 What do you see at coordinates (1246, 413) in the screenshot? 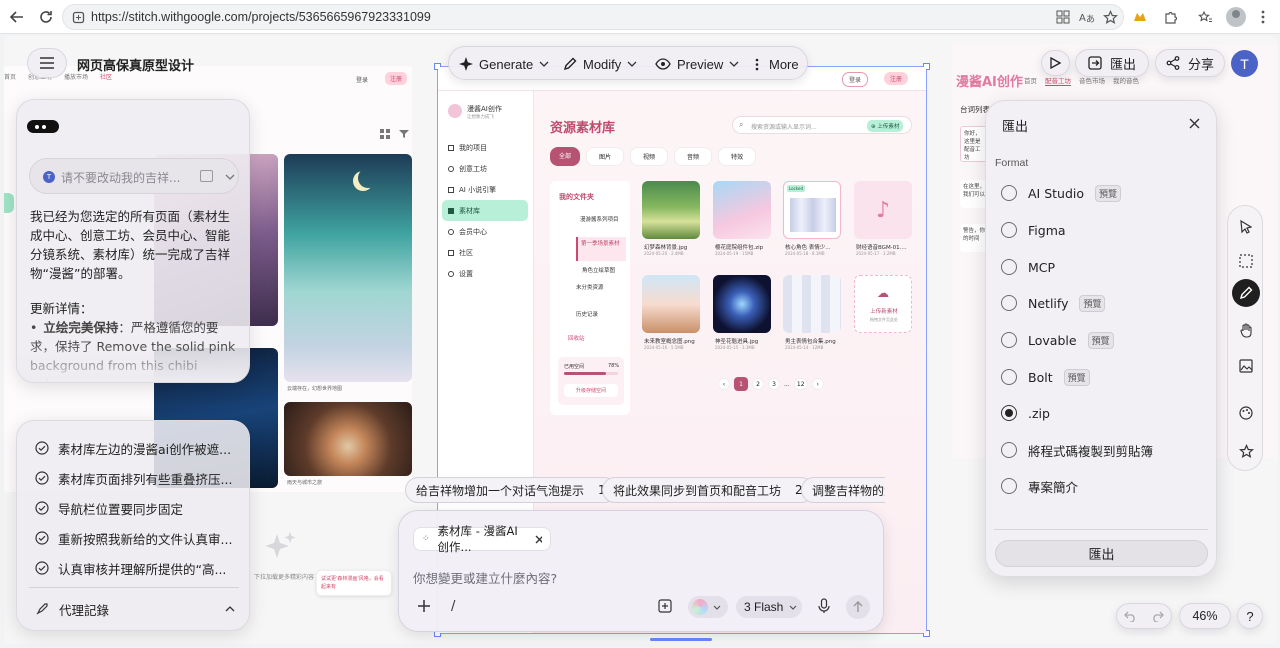
I see `palette-icon` at bounding box center [1246, 413].